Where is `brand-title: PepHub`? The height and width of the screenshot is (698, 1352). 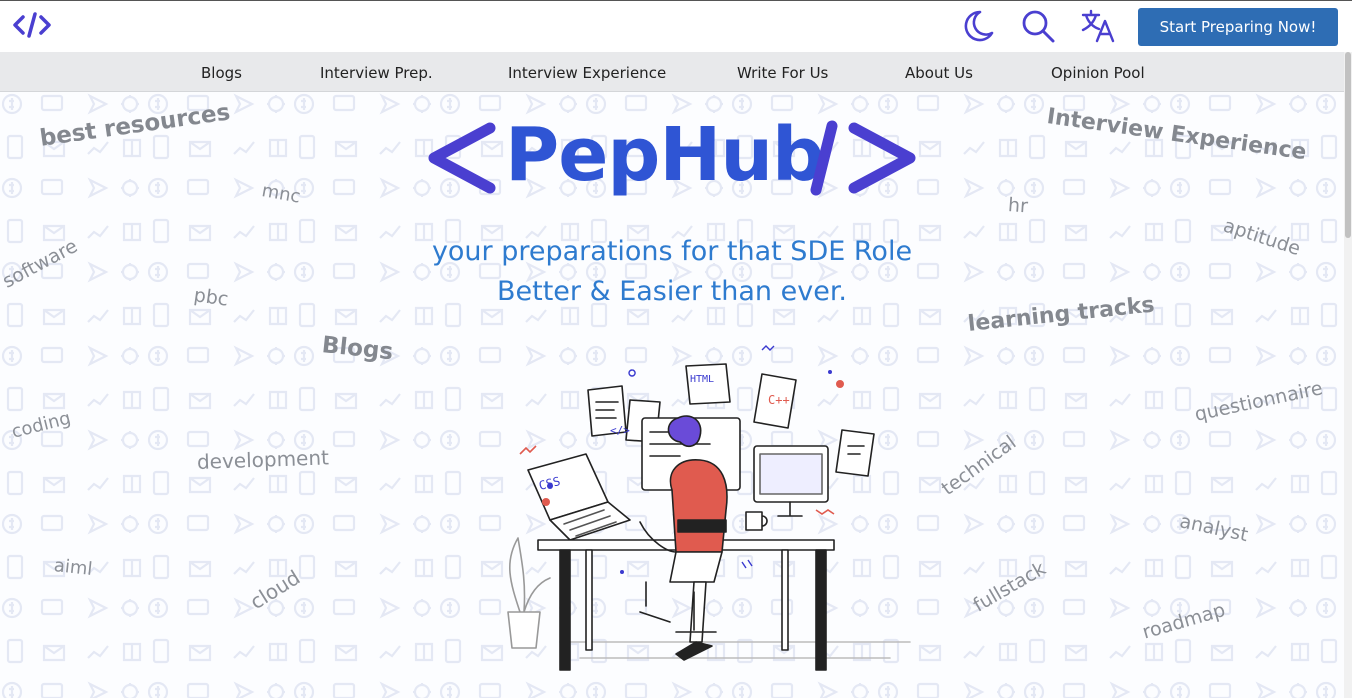 brand-title: PepHub is located at coordinates (665, 155).